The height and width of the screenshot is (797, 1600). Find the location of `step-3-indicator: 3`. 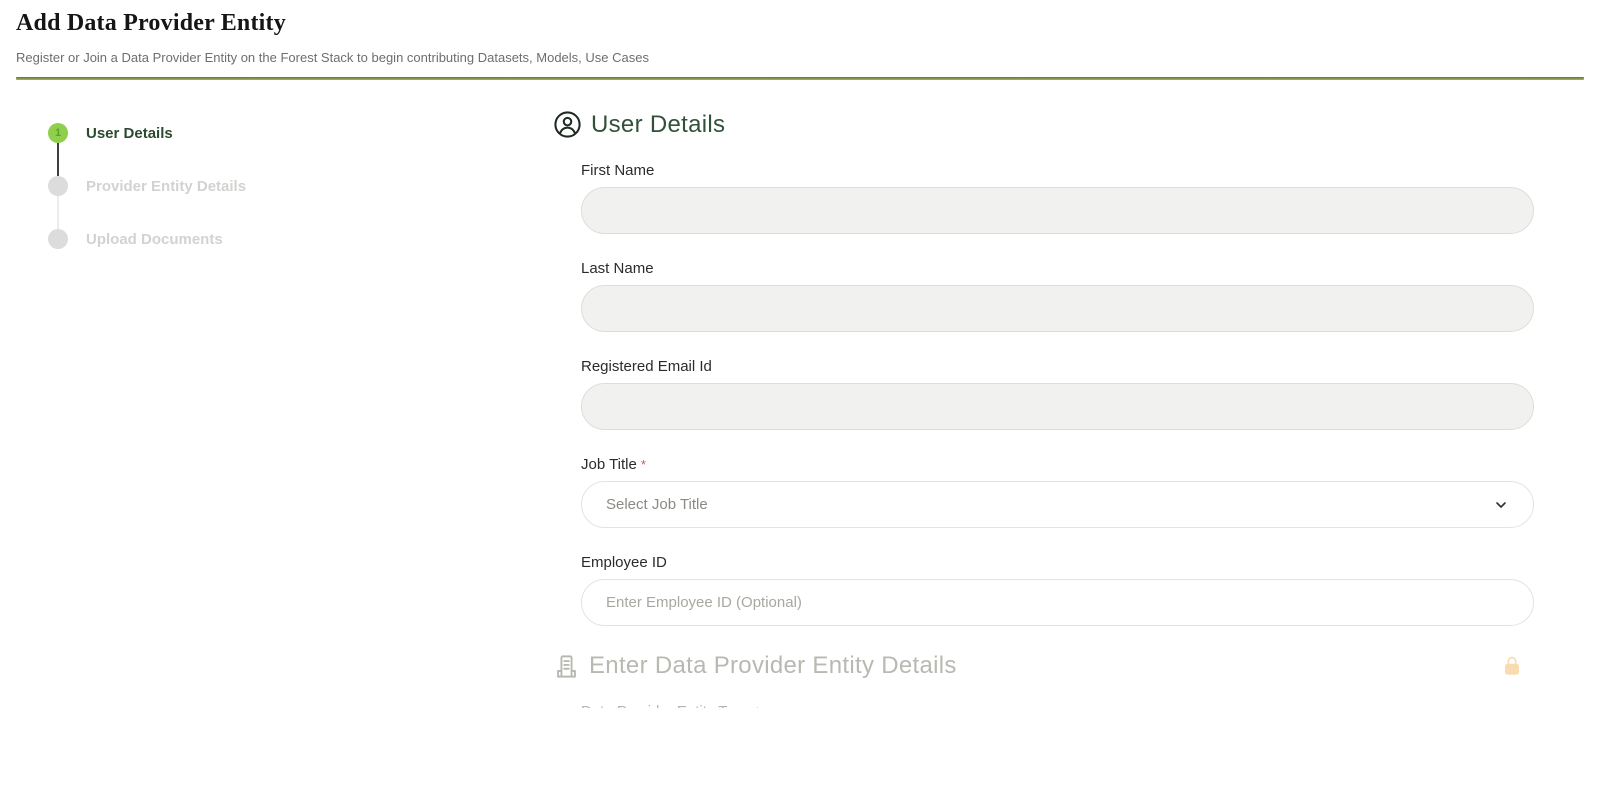

step-3-indicator: 3 is located at coordinates (58, 239).